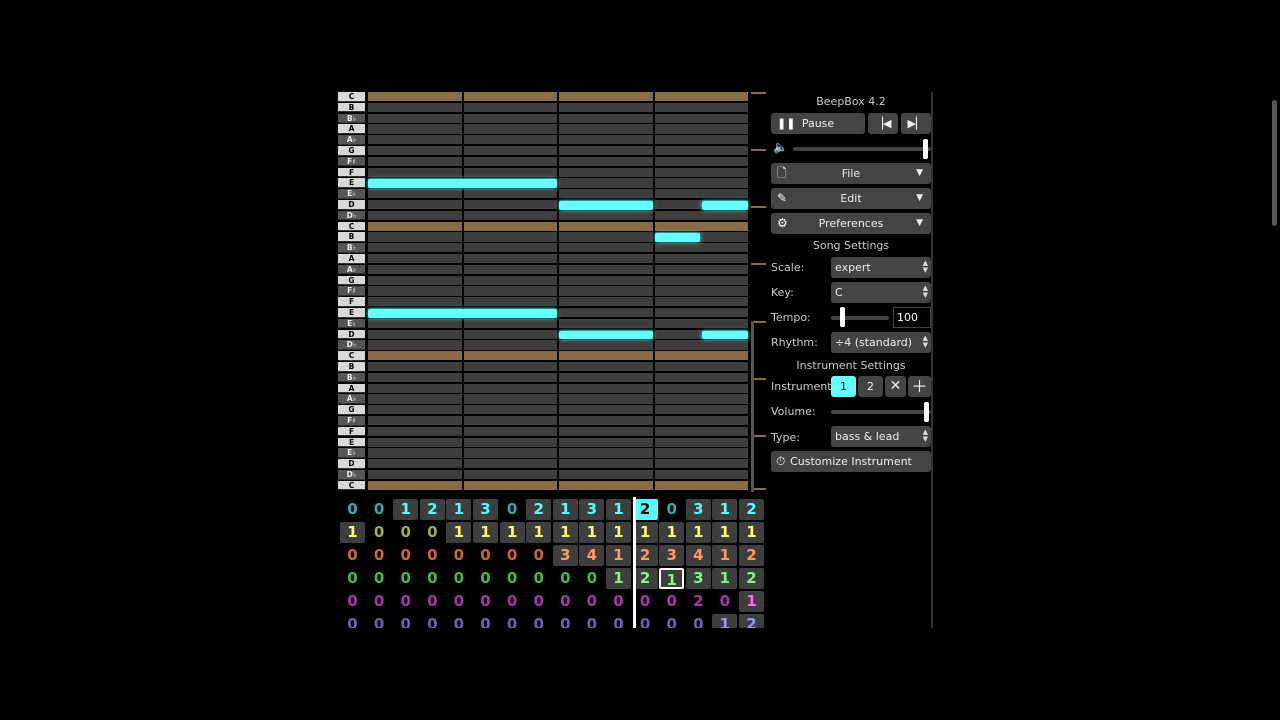  Describe the element at coordinates (351, 323) in the screenshot. I see `piano-key: E♭` at that location.